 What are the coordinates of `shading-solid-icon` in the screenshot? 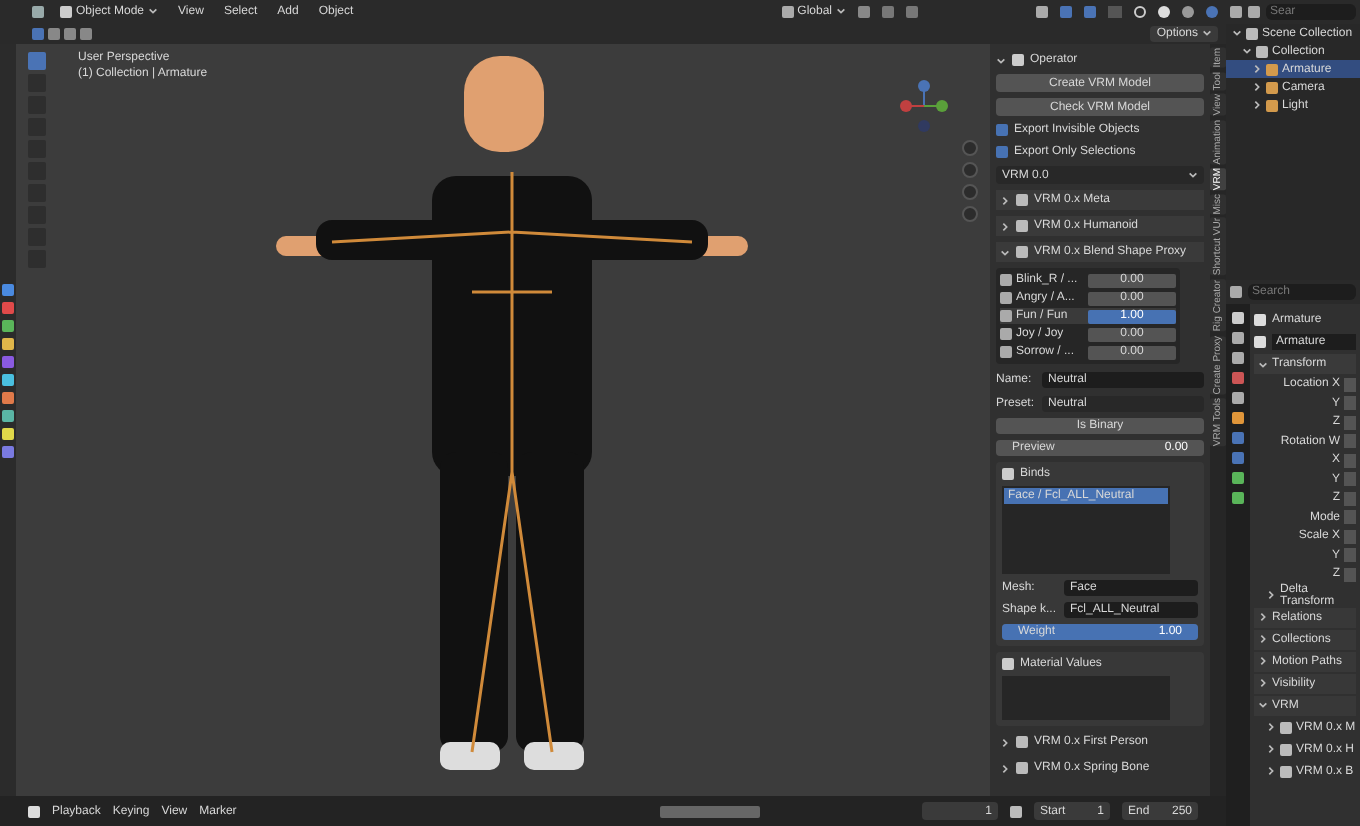 It's located at (1164, 11).